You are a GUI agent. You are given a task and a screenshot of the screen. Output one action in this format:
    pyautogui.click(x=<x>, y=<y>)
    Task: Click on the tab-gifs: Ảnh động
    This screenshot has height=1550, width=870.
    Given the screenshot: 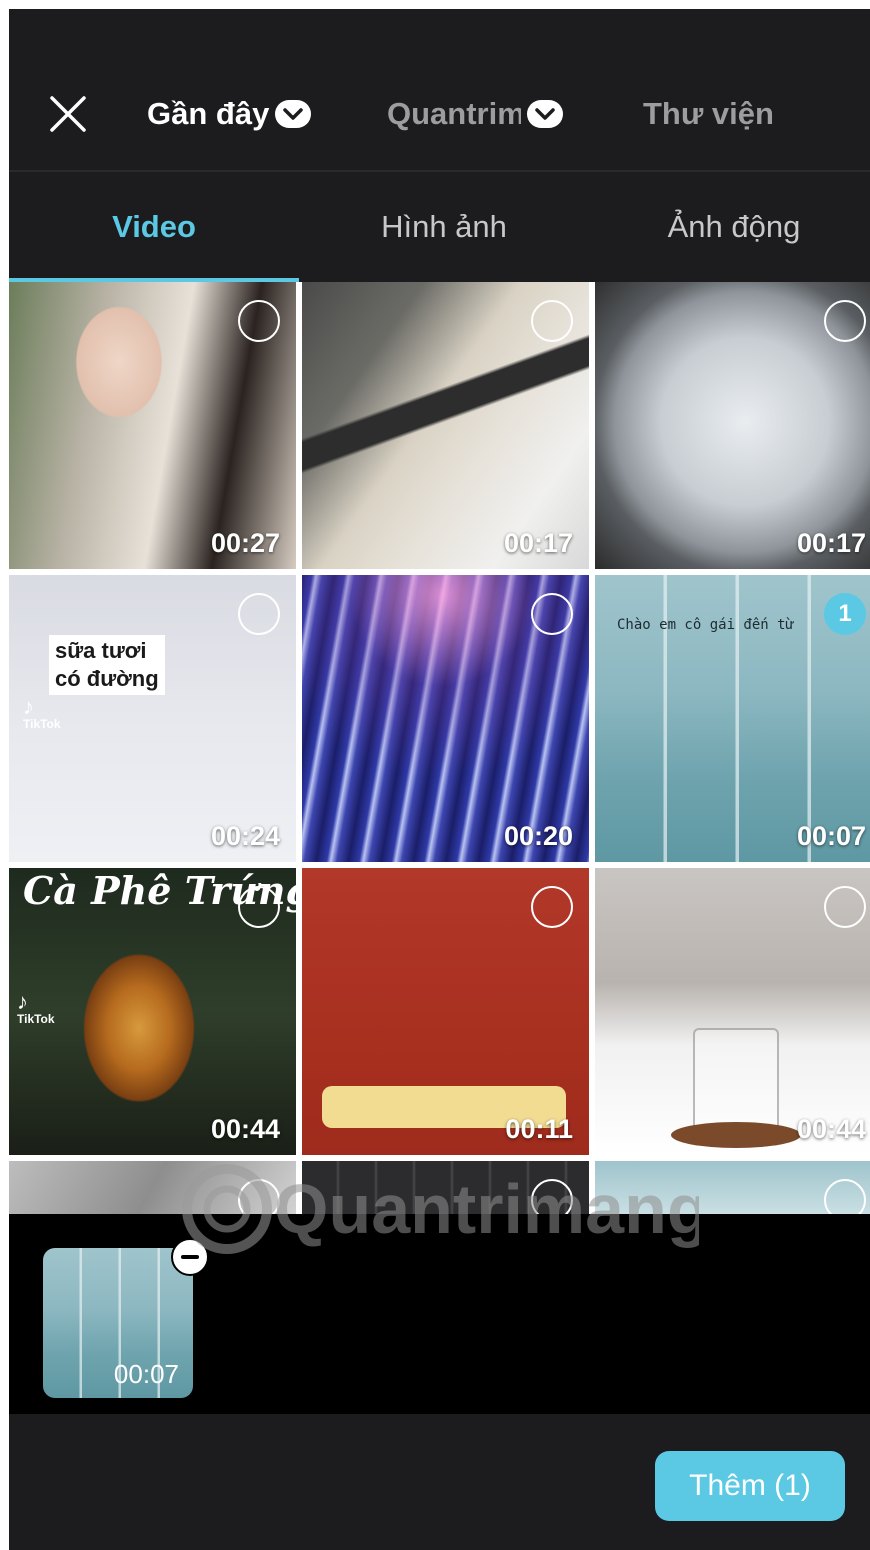 What is the action you would take?
    pyautogui.click(x=729, y=227)
    